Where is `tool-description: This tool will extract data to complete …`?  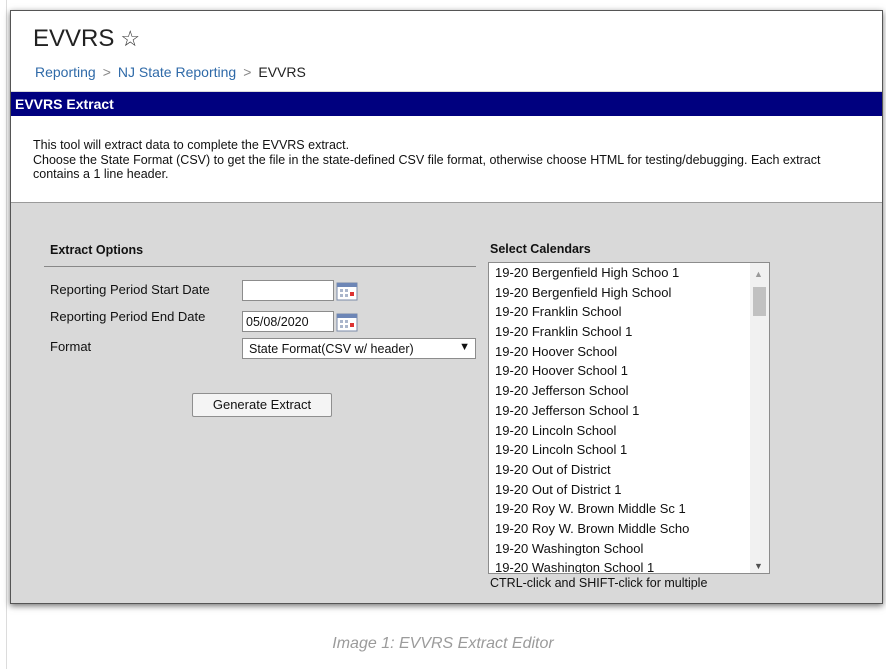 tool-description: This tool will extract data to complete … is located at coordinates (446, 159).